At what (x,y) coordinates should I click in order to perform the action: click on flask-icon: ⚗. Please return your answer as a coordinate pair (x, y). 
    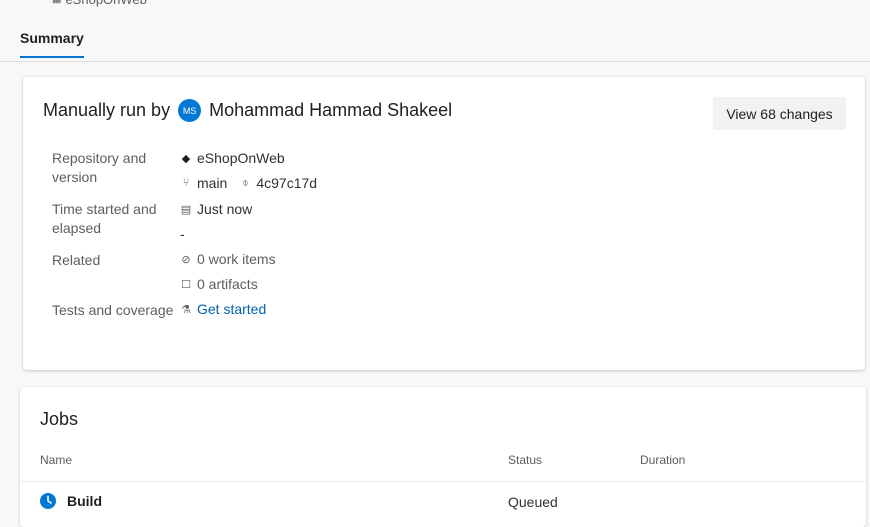
    Looking at the image, I should click on (186, 309).